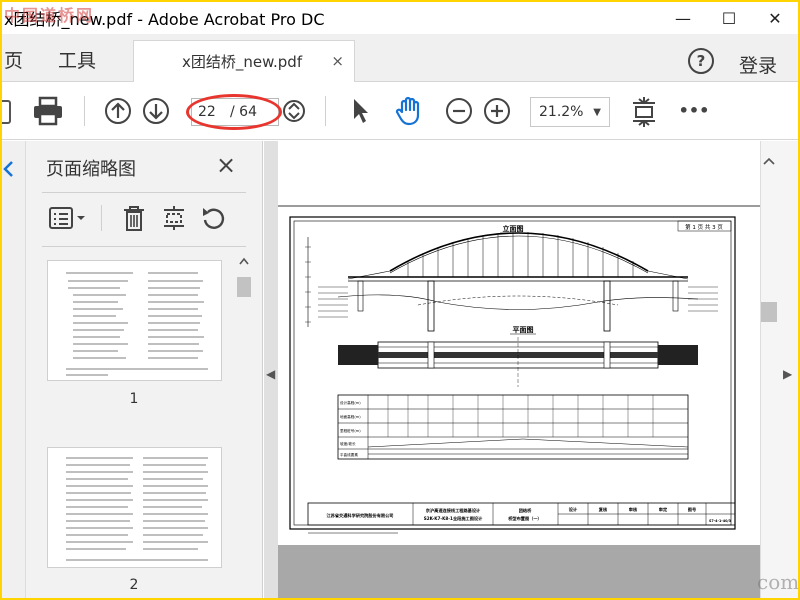 This screenshot has width=800, height=600. I want to click on elevation-title: 立面图, so click(513, 228).